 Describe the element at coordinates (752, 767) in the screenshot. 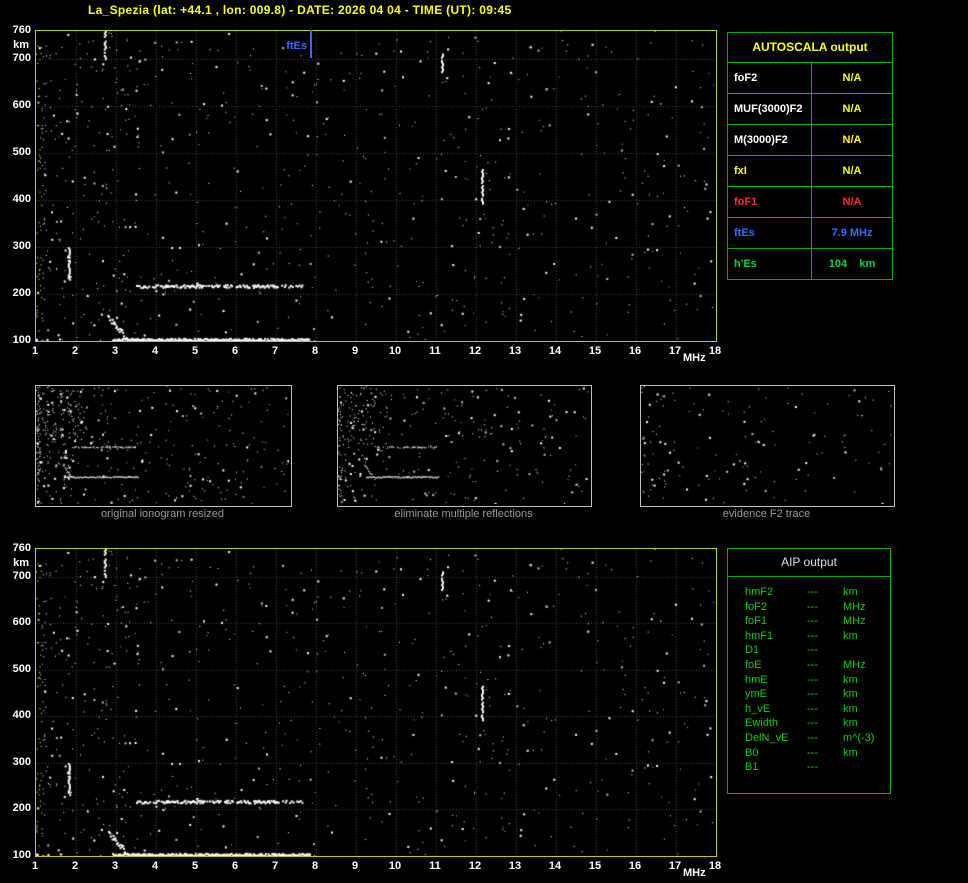

I see `aip-param-name: B1` at that location.